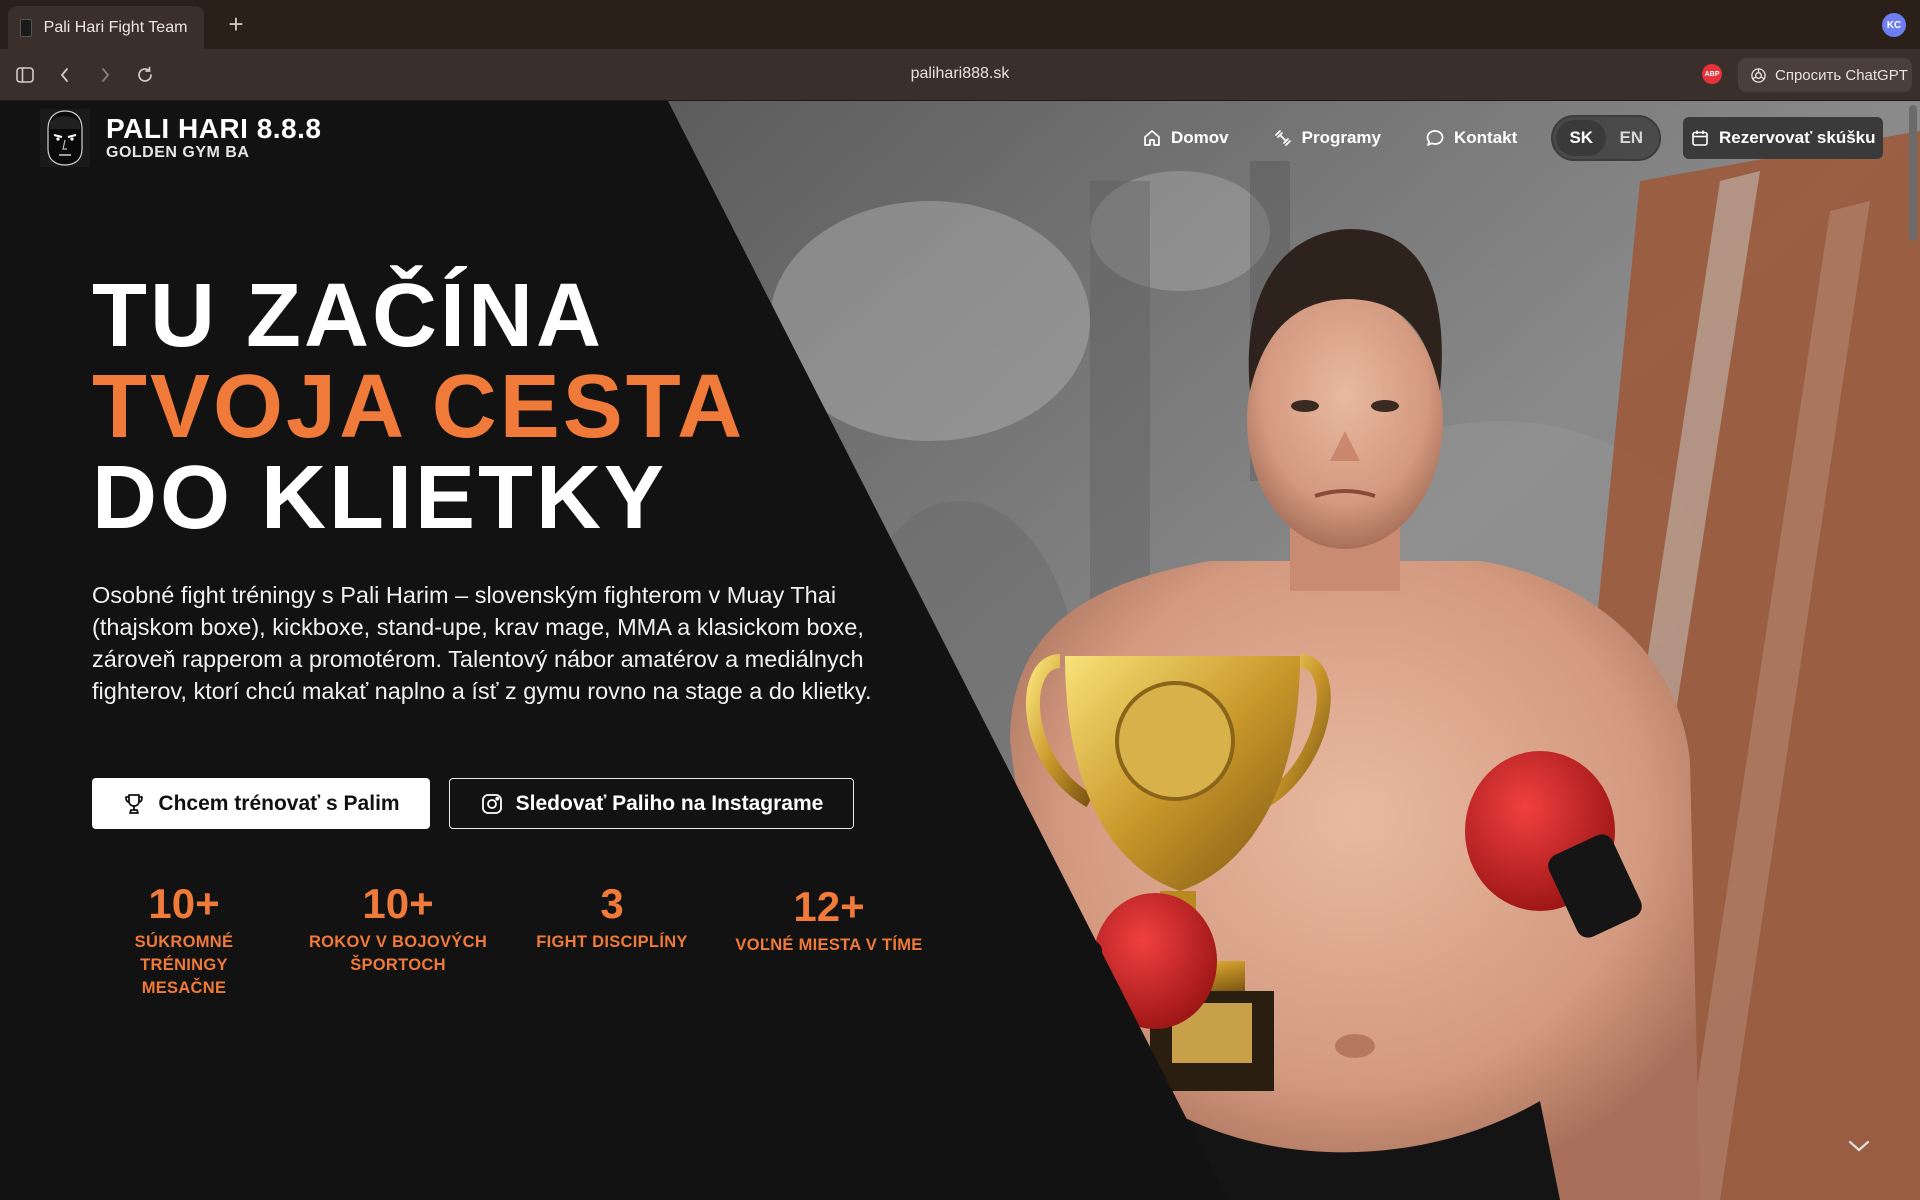  I want to click on tab-favicon-icon, so click(26, 27).